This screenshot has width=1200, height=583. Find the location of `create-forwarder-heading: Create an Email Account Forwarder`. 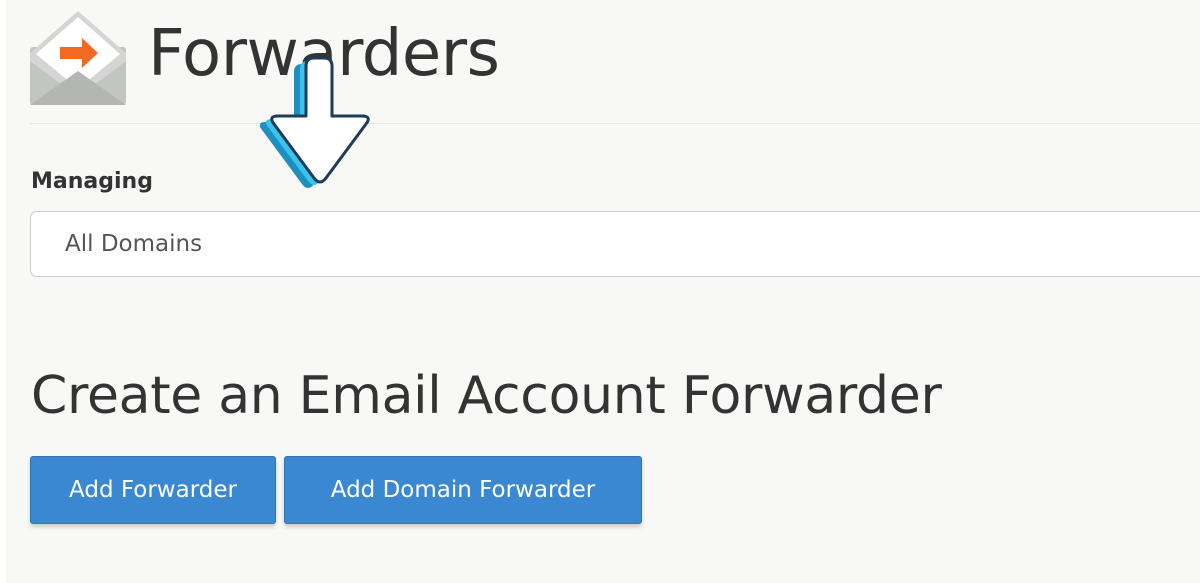

create-forwarder-heading: Create an Email Account Forwarder is located at coordinates (486, 396).